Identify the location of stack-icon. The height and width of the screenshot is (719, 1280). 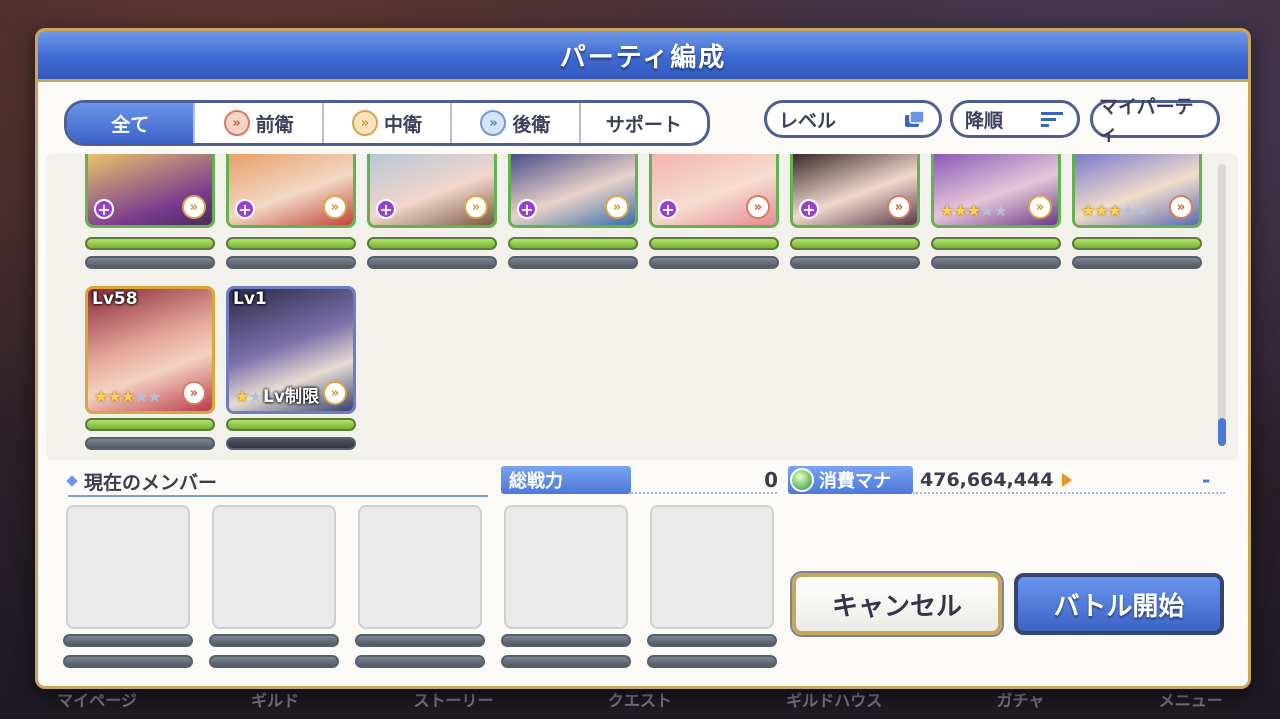
(915, 118).